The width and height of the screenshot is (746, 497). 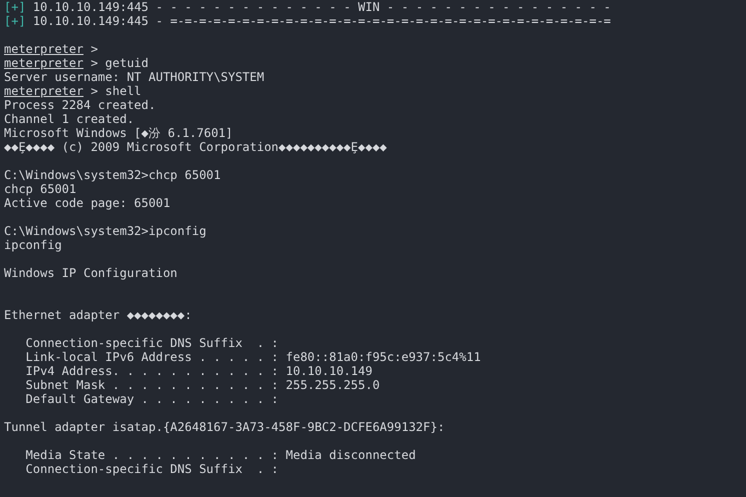 What do you see at coordinates (98, 315) in the screenshot?
I see `terminal-output-line: Ethernet adapter ◆◆◆◆◆◆◆◆:` at bounding box center [98, 315].